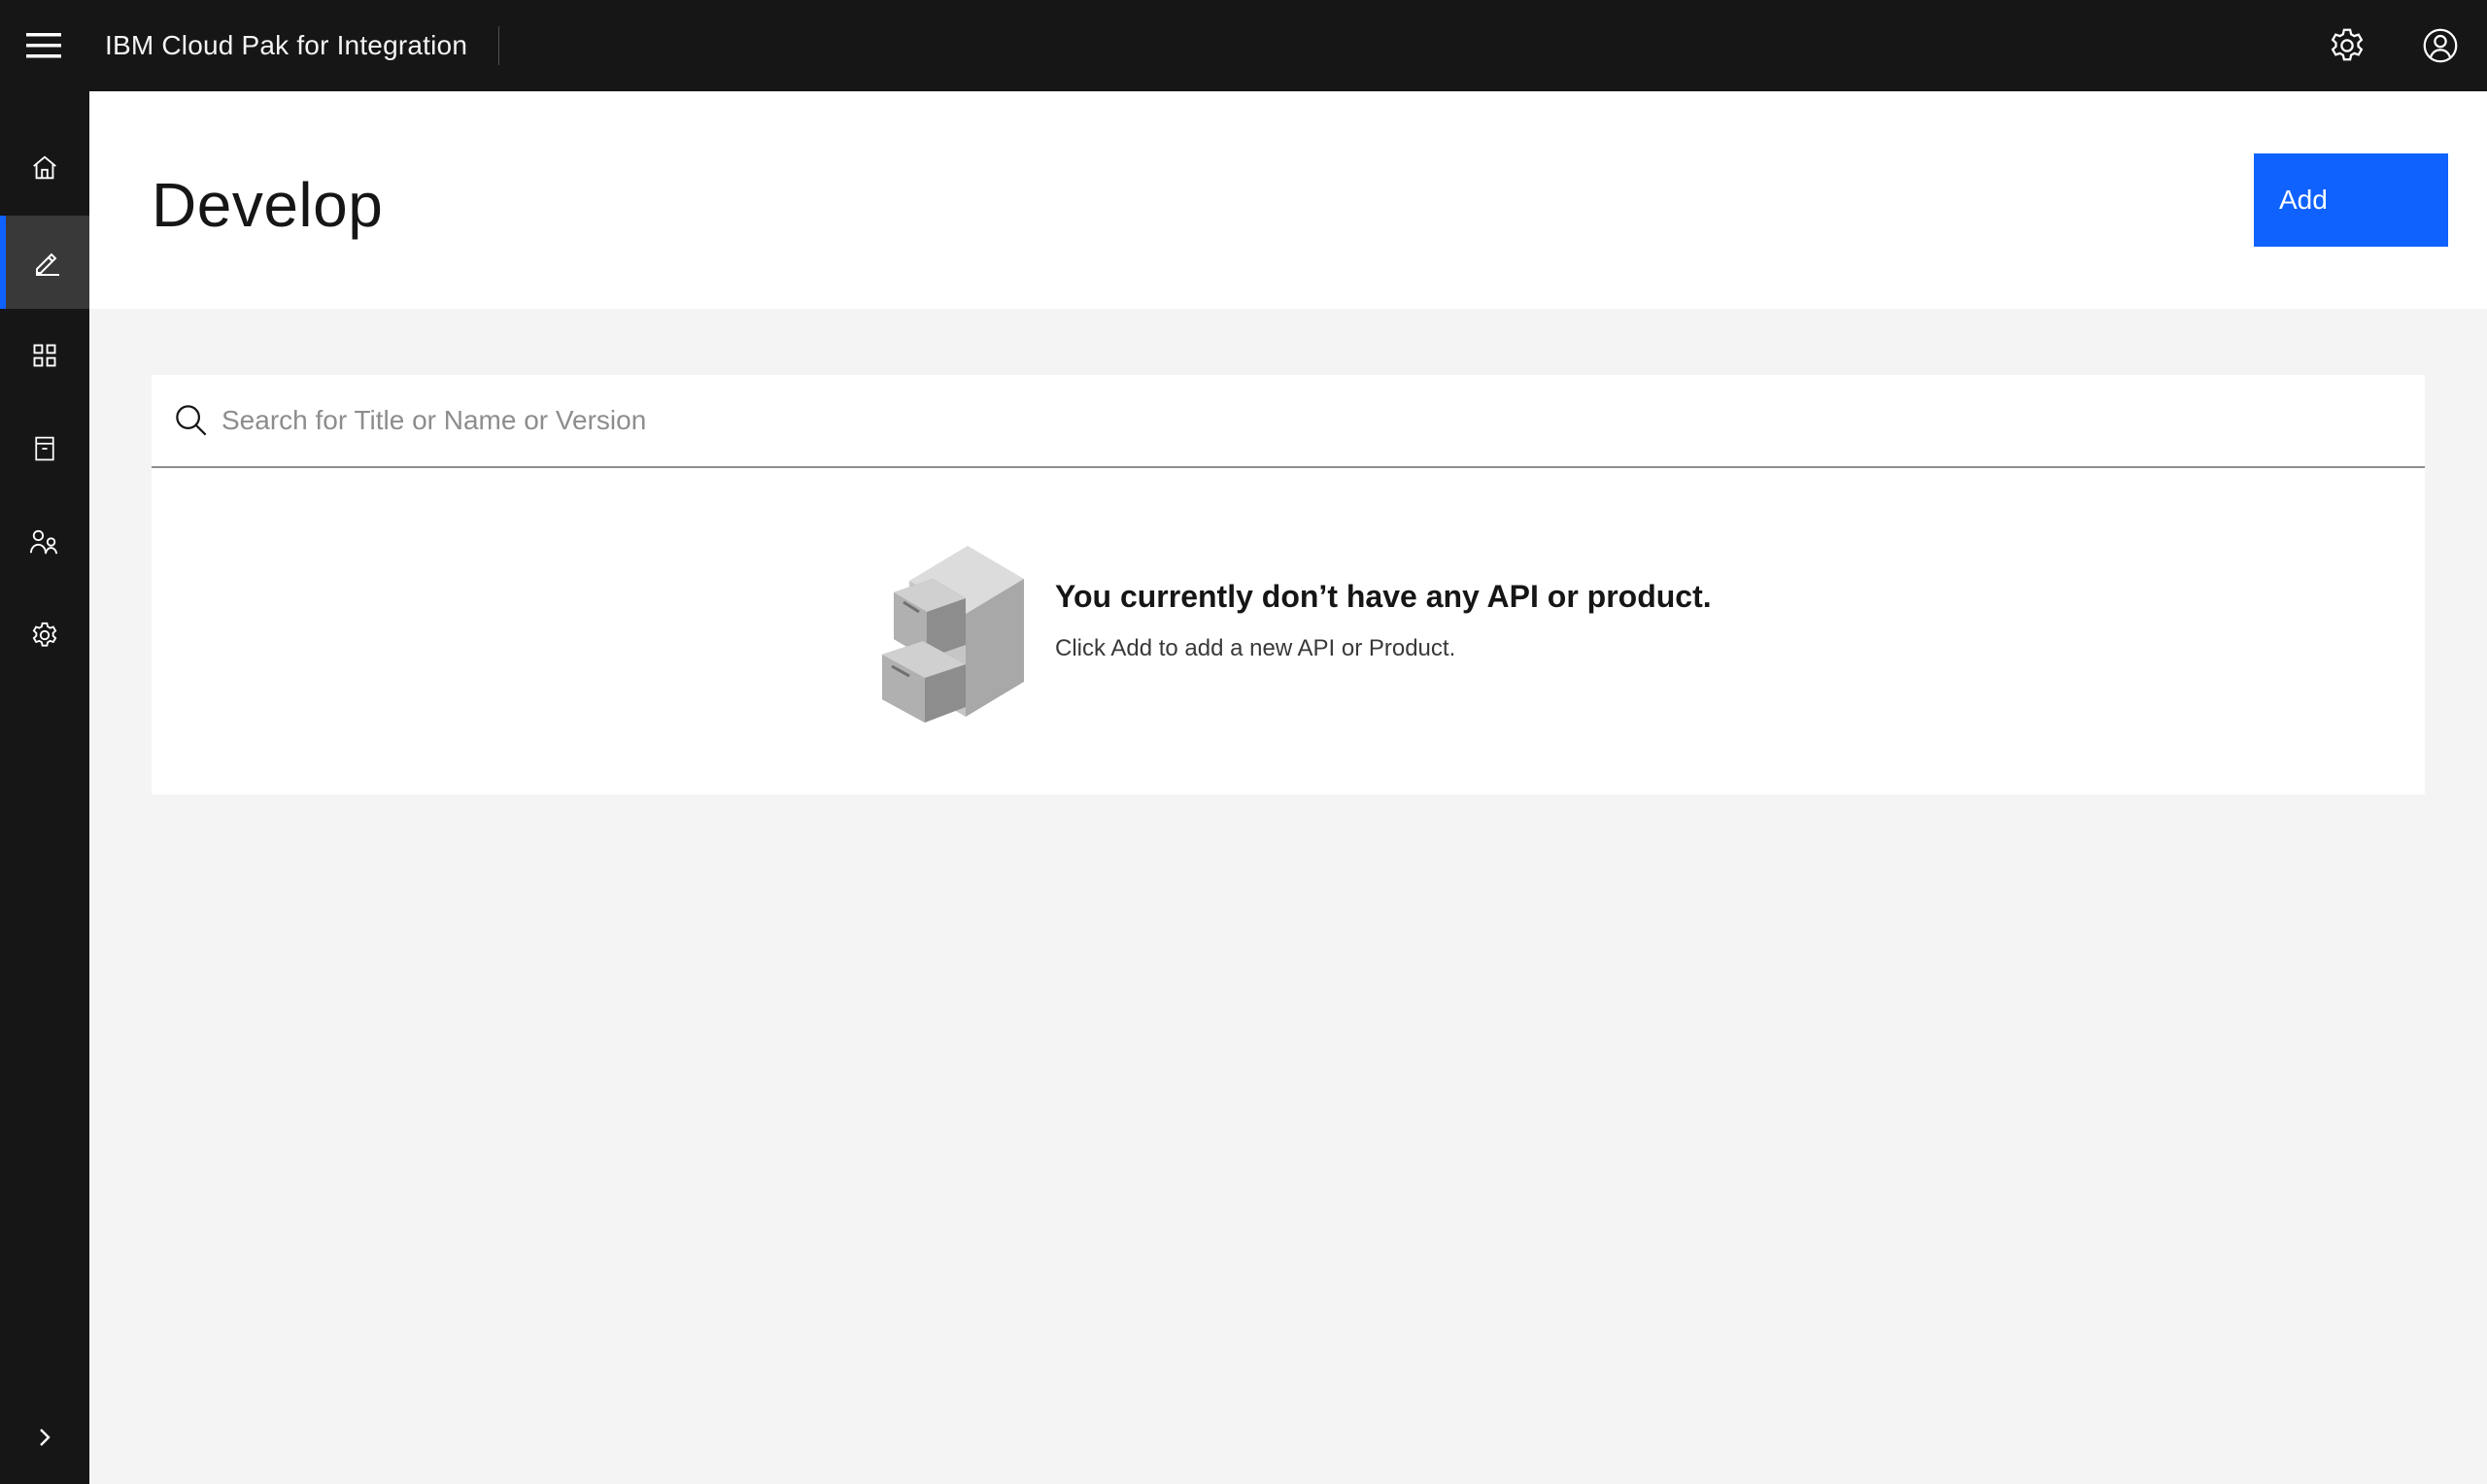 The width and height of the screenshot is (2487, 1484). I want to click on add-button: Add, so click(2351, 200).